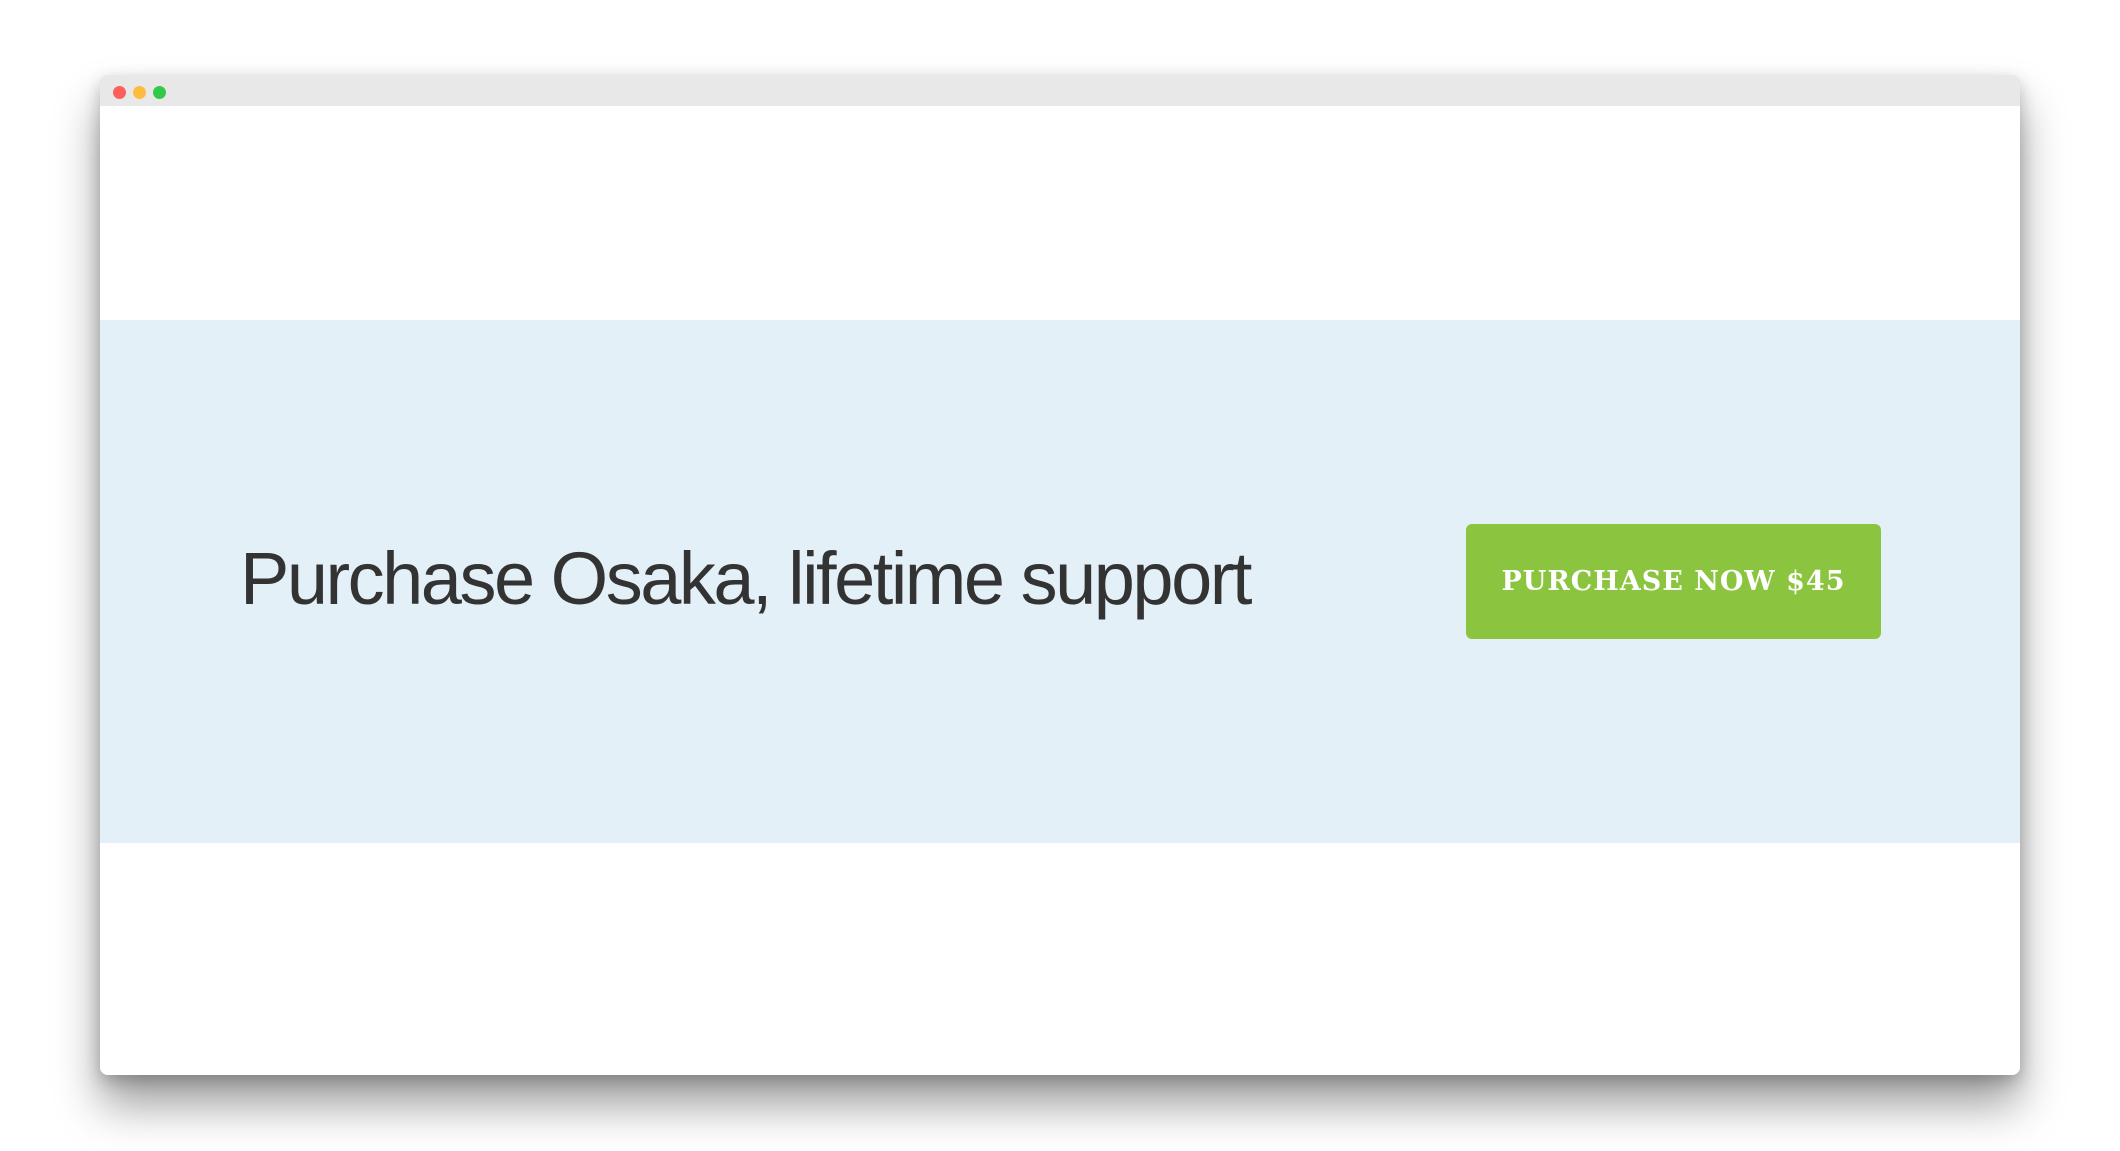 This screenshot has width=2120, height=1151. Describe the element at coordinates (159, 92) in the screenshot. I see `maximize-icon` at that location.